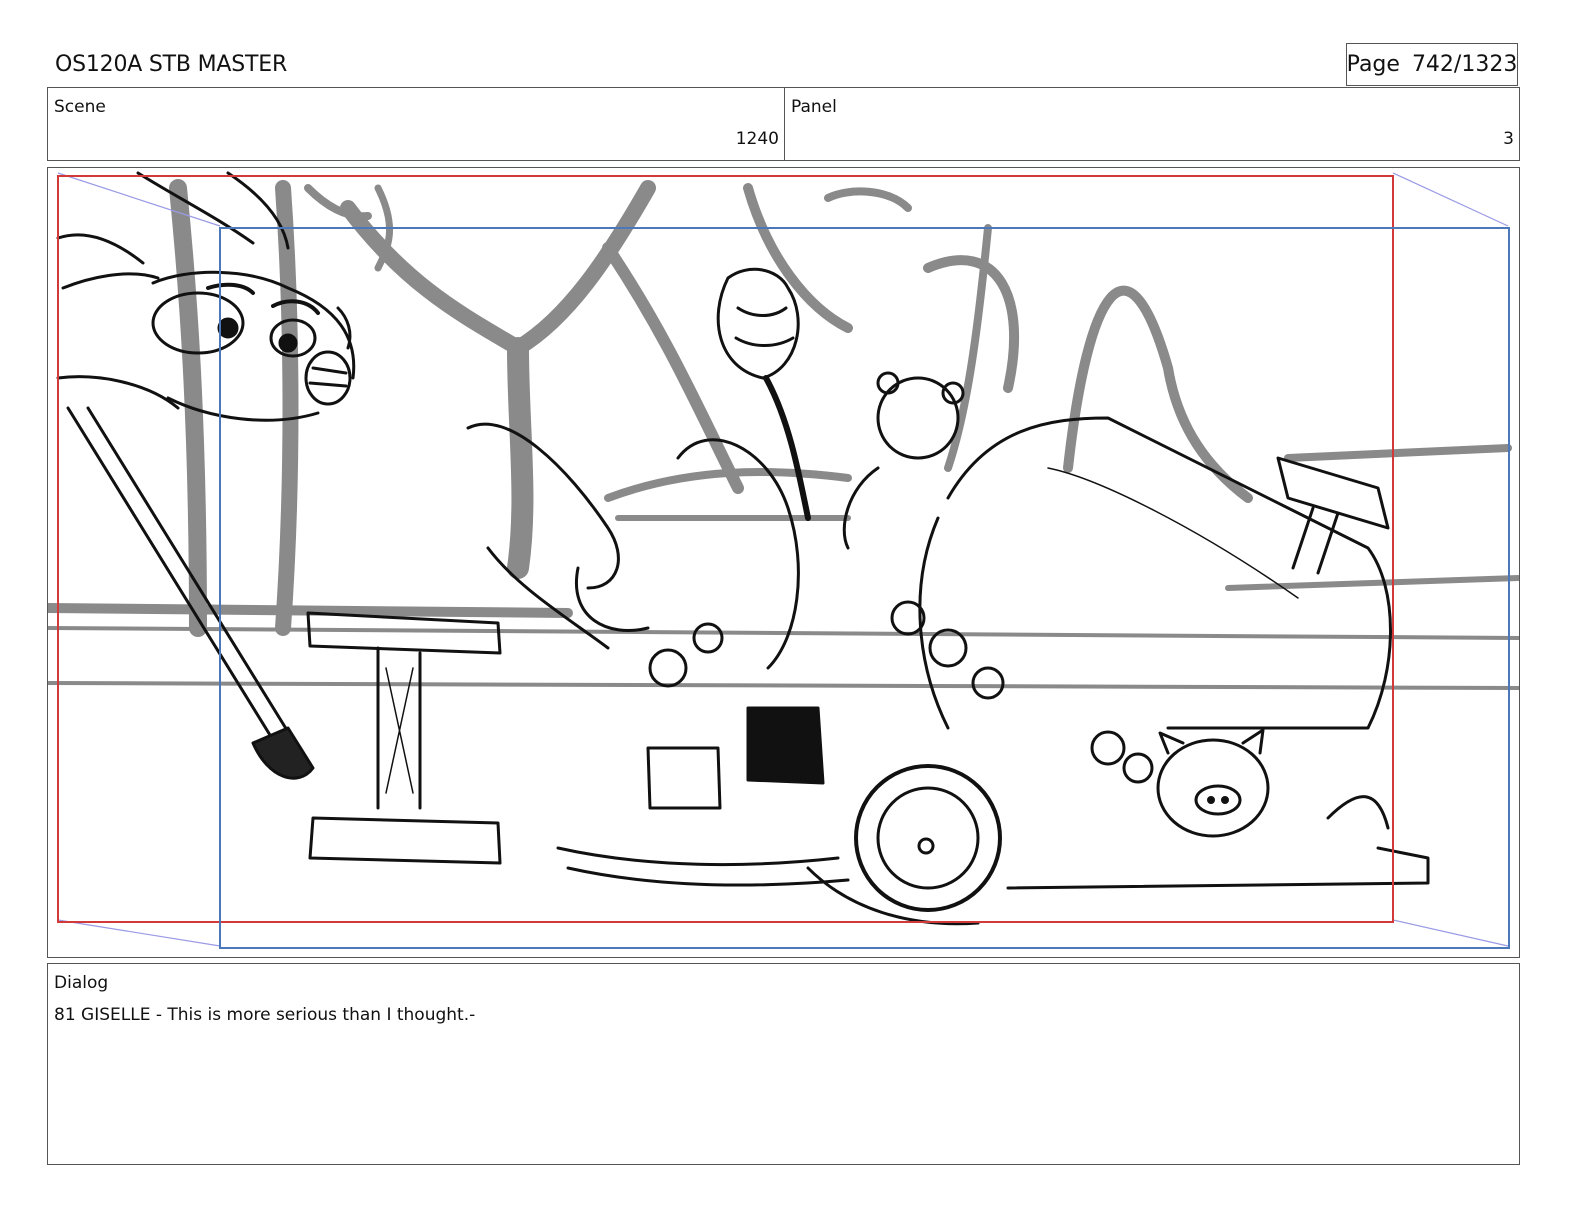 The image size is (1584, 1224). What do you see at coordinates (757, 139) in the screenshot?
I see `scene-number: 1240` at bounding box center [757, 139].